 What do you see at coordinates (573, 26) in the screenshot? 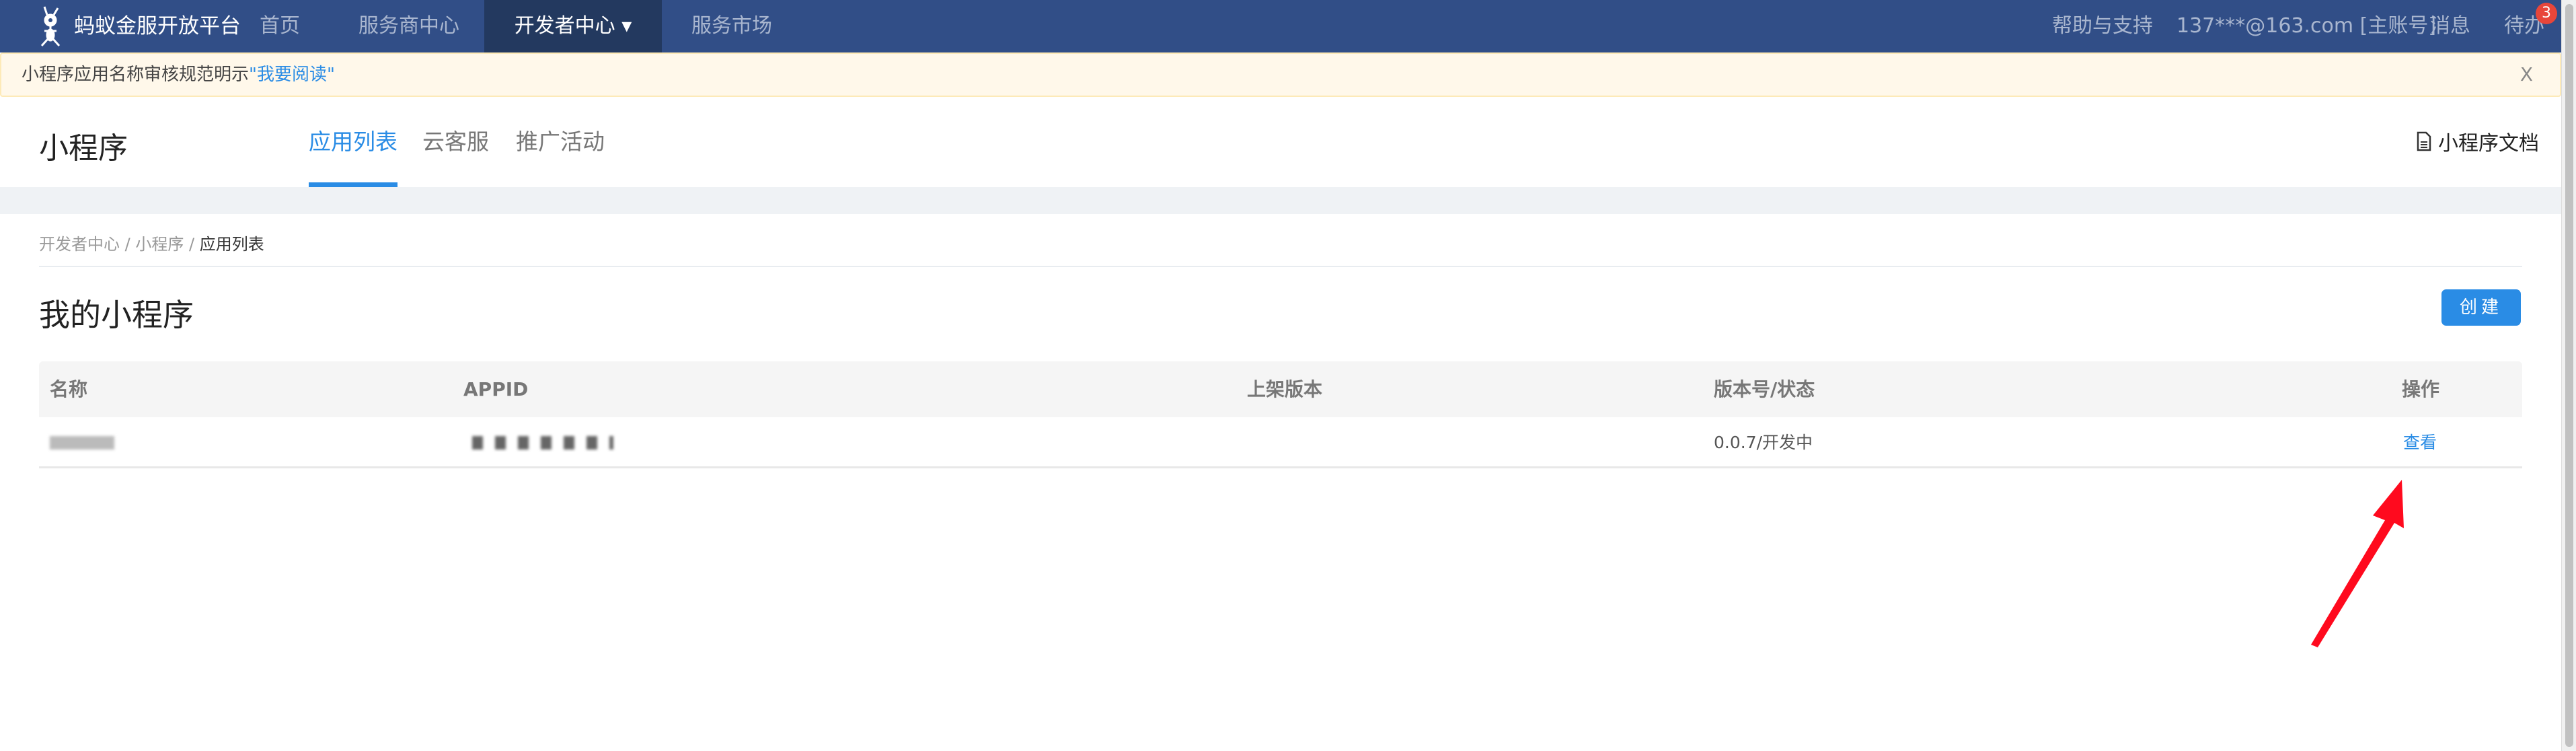
I see `nav-developer-center: 开发者中心 ▾` at bounding box center [573, 26].